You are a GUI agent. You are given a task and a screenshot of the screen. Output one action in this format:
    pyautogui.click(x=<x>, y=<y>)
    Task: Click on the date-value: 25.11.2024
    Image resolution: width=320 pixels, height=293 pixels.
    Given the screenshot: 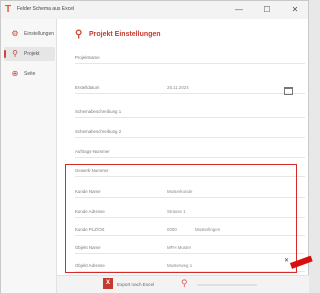 What is the action you would take?
    pyautogui.click(x=178, y=87)
    